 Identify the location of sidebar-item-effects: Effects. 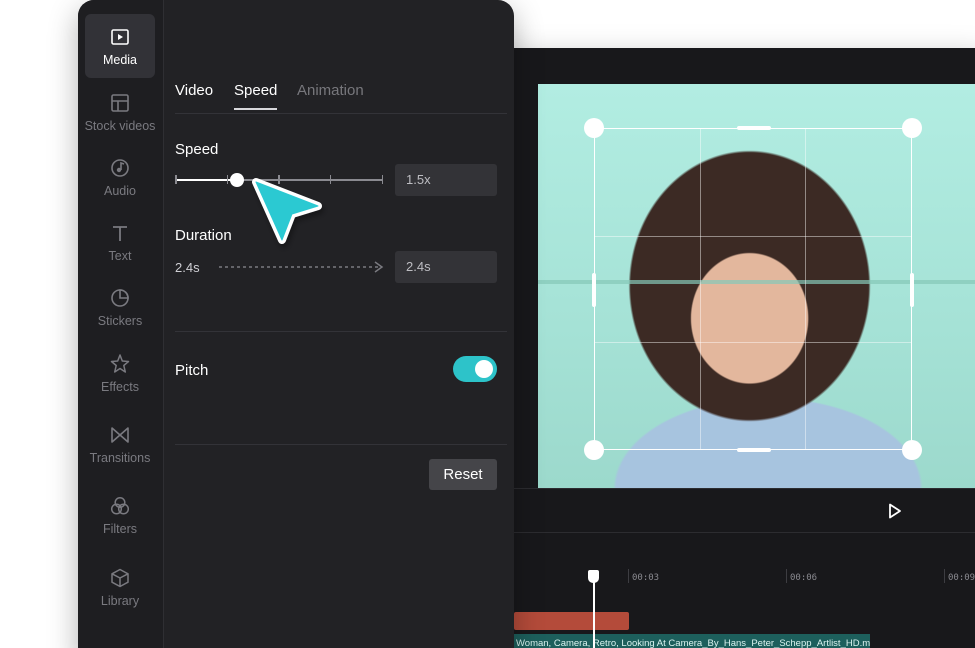
(120, 373).